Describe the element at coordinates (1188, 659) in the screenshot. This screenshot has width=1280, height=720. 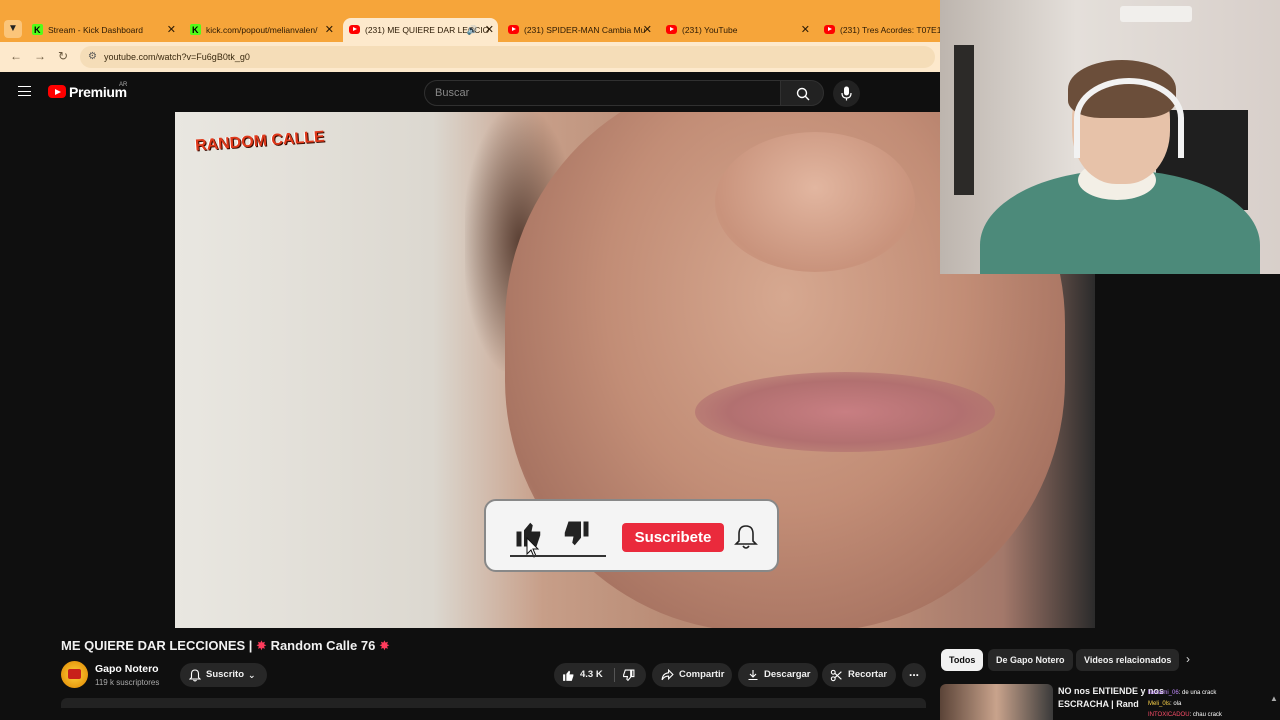
I see `chevron-right-icon: ›` at that location.